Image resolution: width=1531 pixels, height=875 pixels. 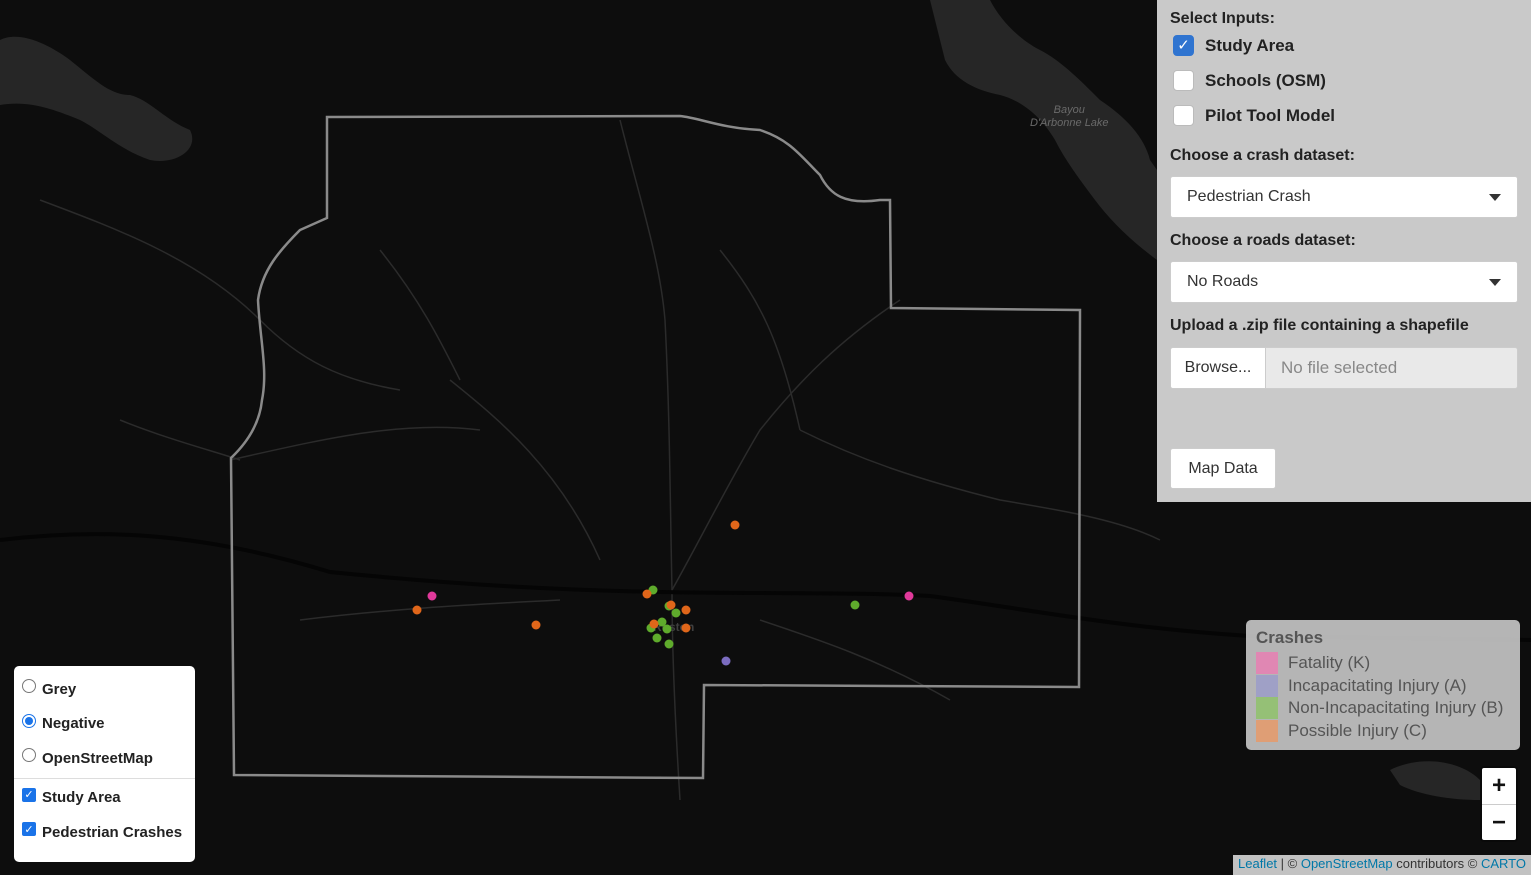 I want to click on leaflet-link: Leaflet, so click(x=1257, y=863).